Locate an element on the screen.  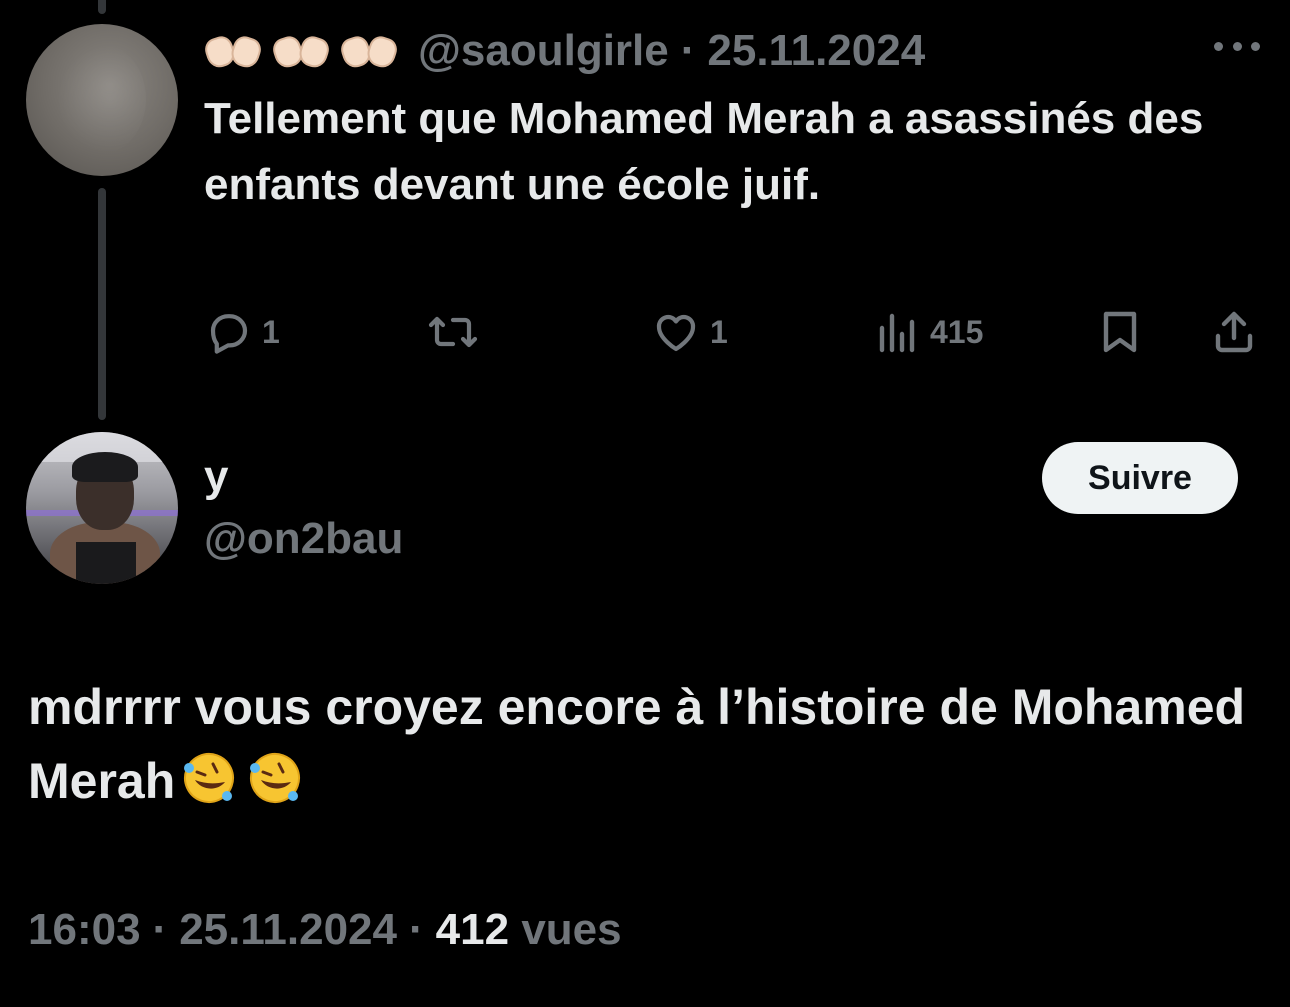
tweet-time: 16:03 is located at coordinates (84, 930).